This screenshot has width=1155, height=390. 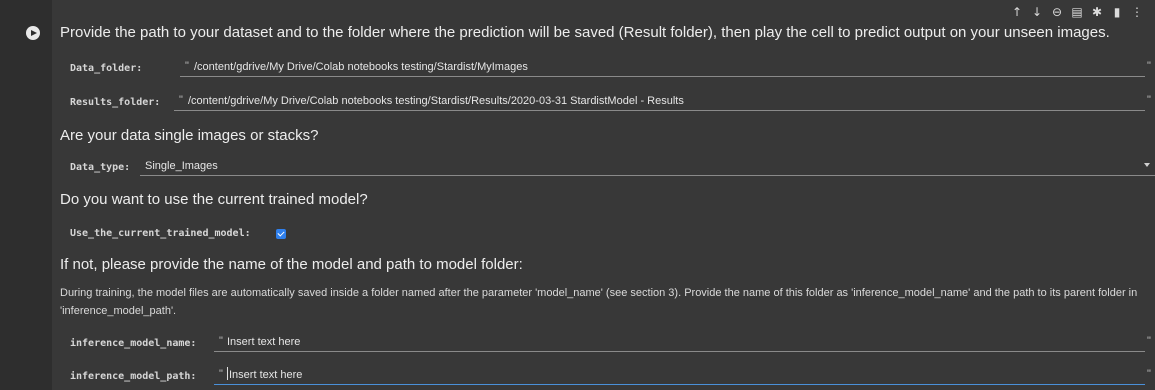 I want to click on data-type-label: Data_type:, so click(x=100, y=167).